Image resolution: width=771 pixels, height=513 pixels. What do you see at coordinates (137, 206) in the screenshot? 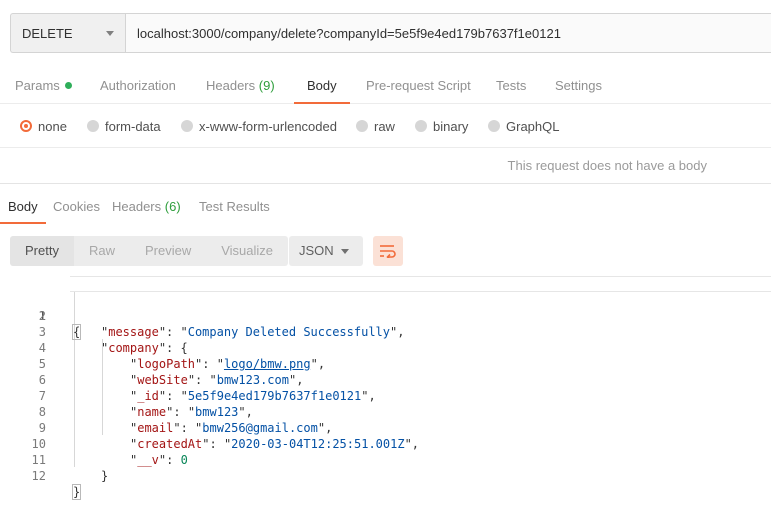
I see `response-tab-headers-label: Headers` at bounding box center [137, 206].